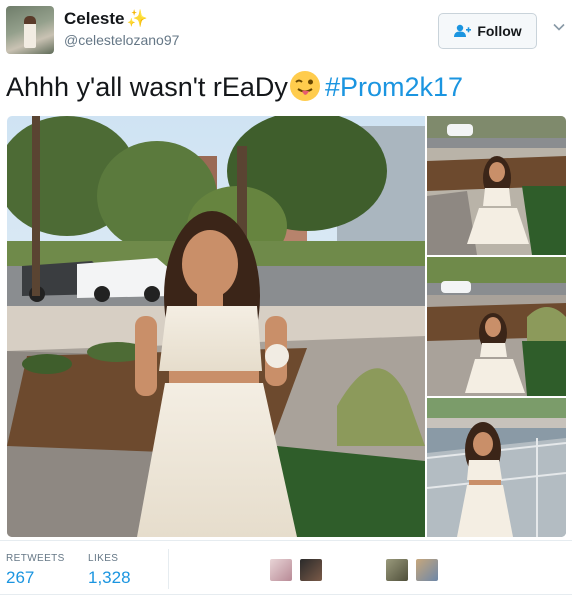 This screenshot has height=599, width=572. Describe the element at coordinates (94, 18) in the screenshot. I see `display-name-text: Celeste` at that location.